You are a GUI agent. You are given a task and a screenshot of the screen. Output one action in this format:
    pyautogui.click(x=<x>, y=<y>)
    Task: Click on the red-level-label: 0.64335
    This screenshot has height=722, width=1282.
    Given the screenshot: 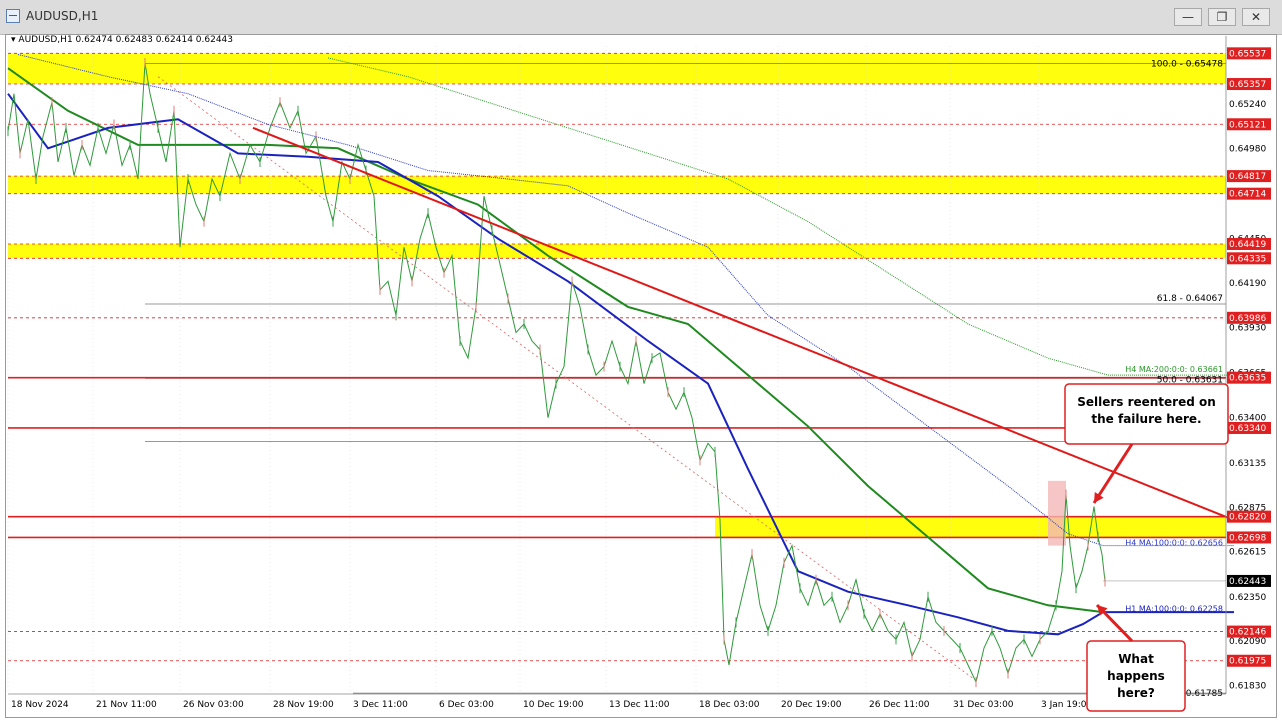 What is the action you would take?
    pyautogui.click(x=1247, y=259)
    